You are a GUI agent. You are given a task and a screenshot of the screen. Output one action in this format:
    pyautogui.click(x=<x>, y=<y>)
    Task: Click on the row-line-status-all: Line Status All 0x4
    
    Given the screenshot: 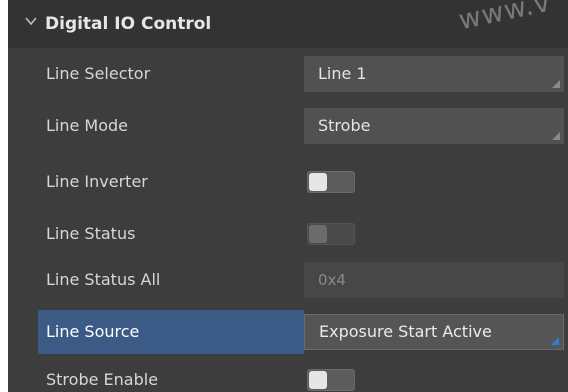 What is the action you would take?
    pyautogui.click(x=288, y=280)
    